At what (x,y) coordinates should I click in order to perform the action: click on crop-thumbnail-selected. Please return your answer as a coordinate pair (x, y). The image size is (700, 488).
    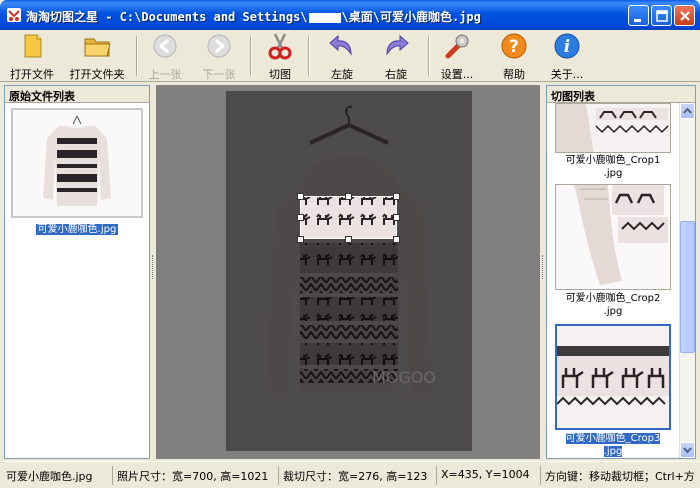
    Looking at the image, I should click on (613, 377).